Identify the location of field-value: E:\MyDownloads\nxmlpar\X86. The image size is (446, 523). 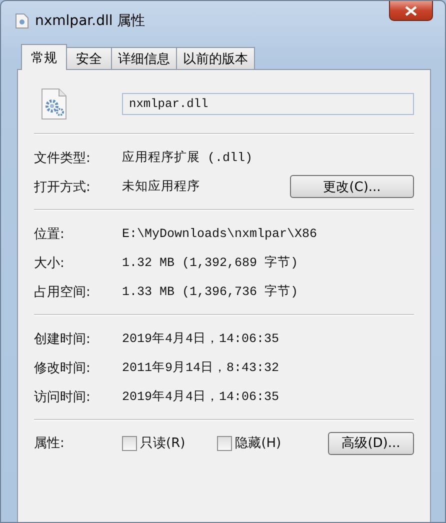
(220, 233).